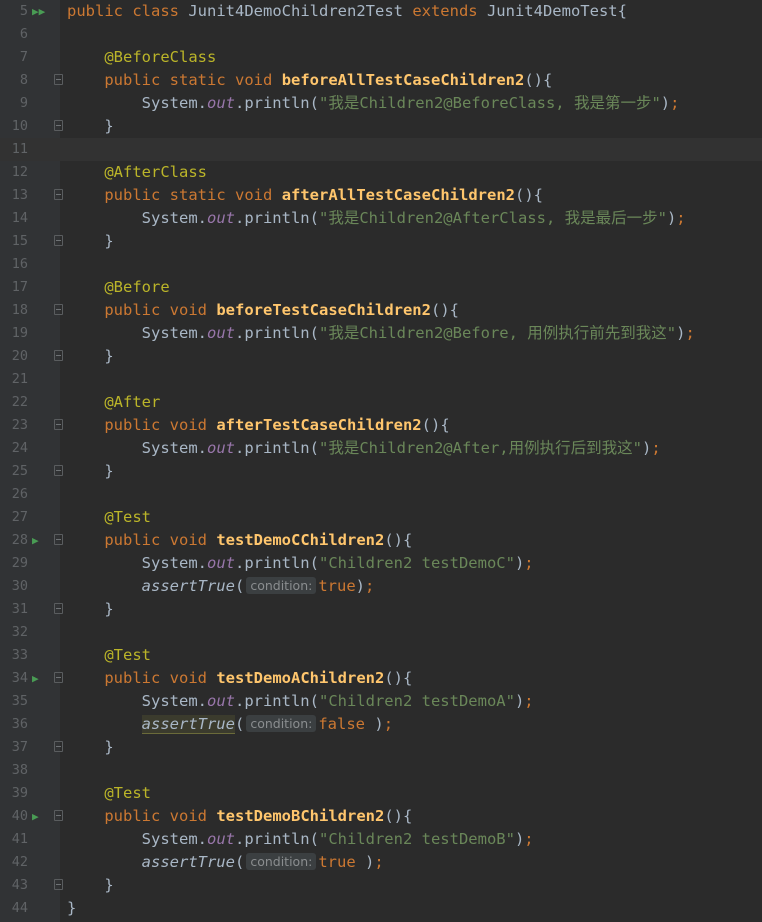 The width and height of the screenshot is (762, 922). I want to click on code-line: 28 ▶ public void testDemoCChildren2(){, so click(381, 540).